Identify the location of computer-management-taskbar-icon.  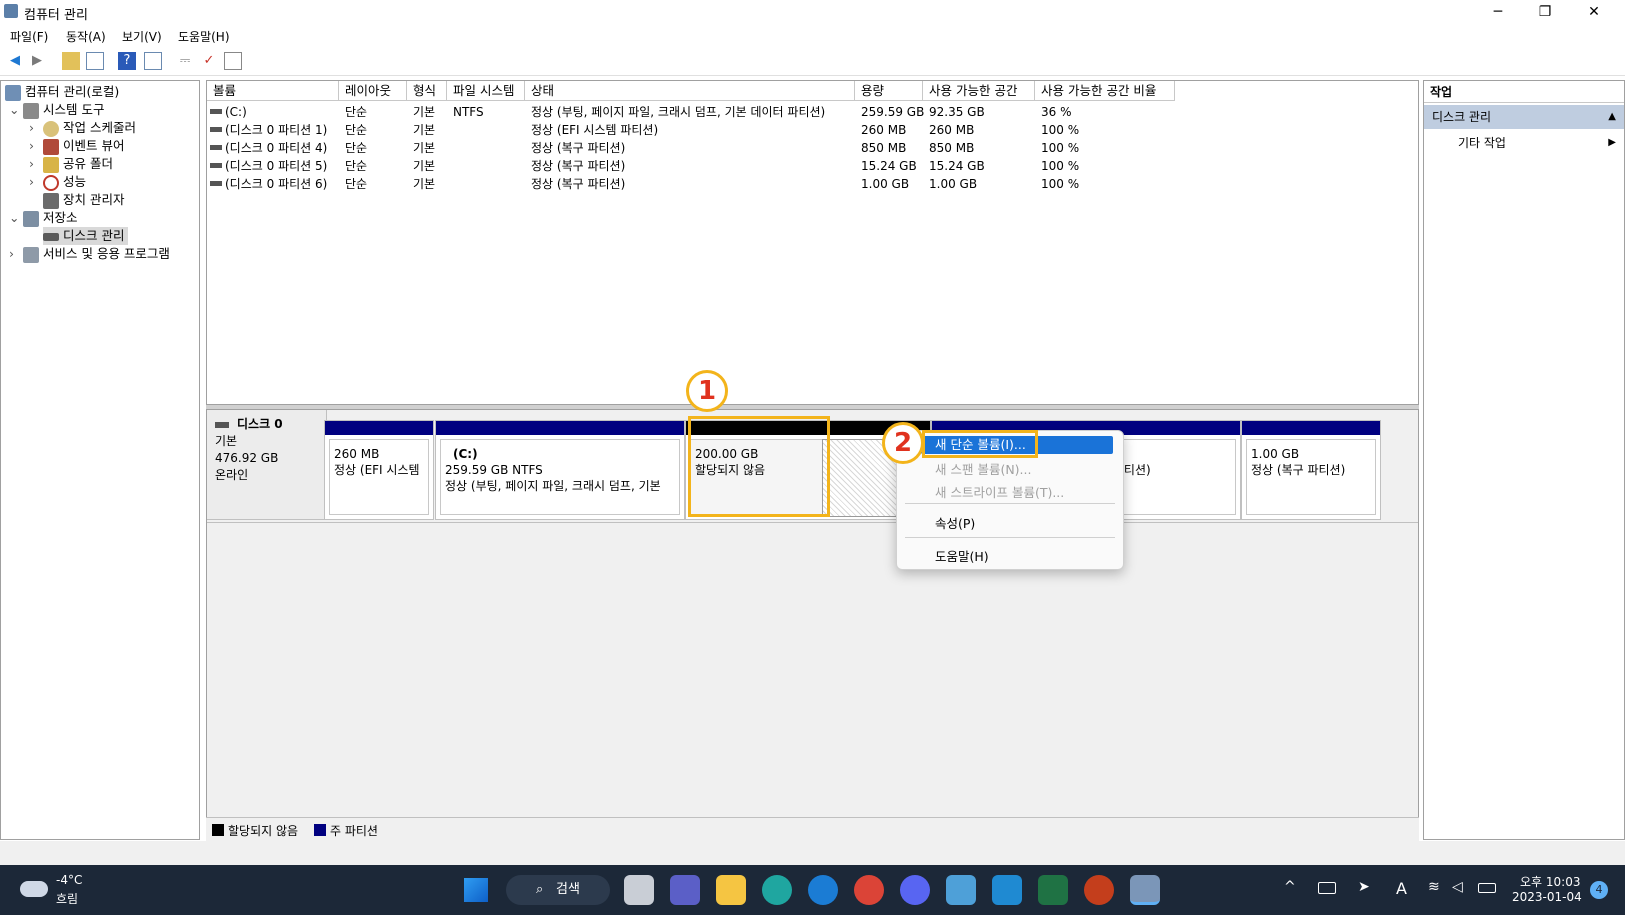
(1145, 890).